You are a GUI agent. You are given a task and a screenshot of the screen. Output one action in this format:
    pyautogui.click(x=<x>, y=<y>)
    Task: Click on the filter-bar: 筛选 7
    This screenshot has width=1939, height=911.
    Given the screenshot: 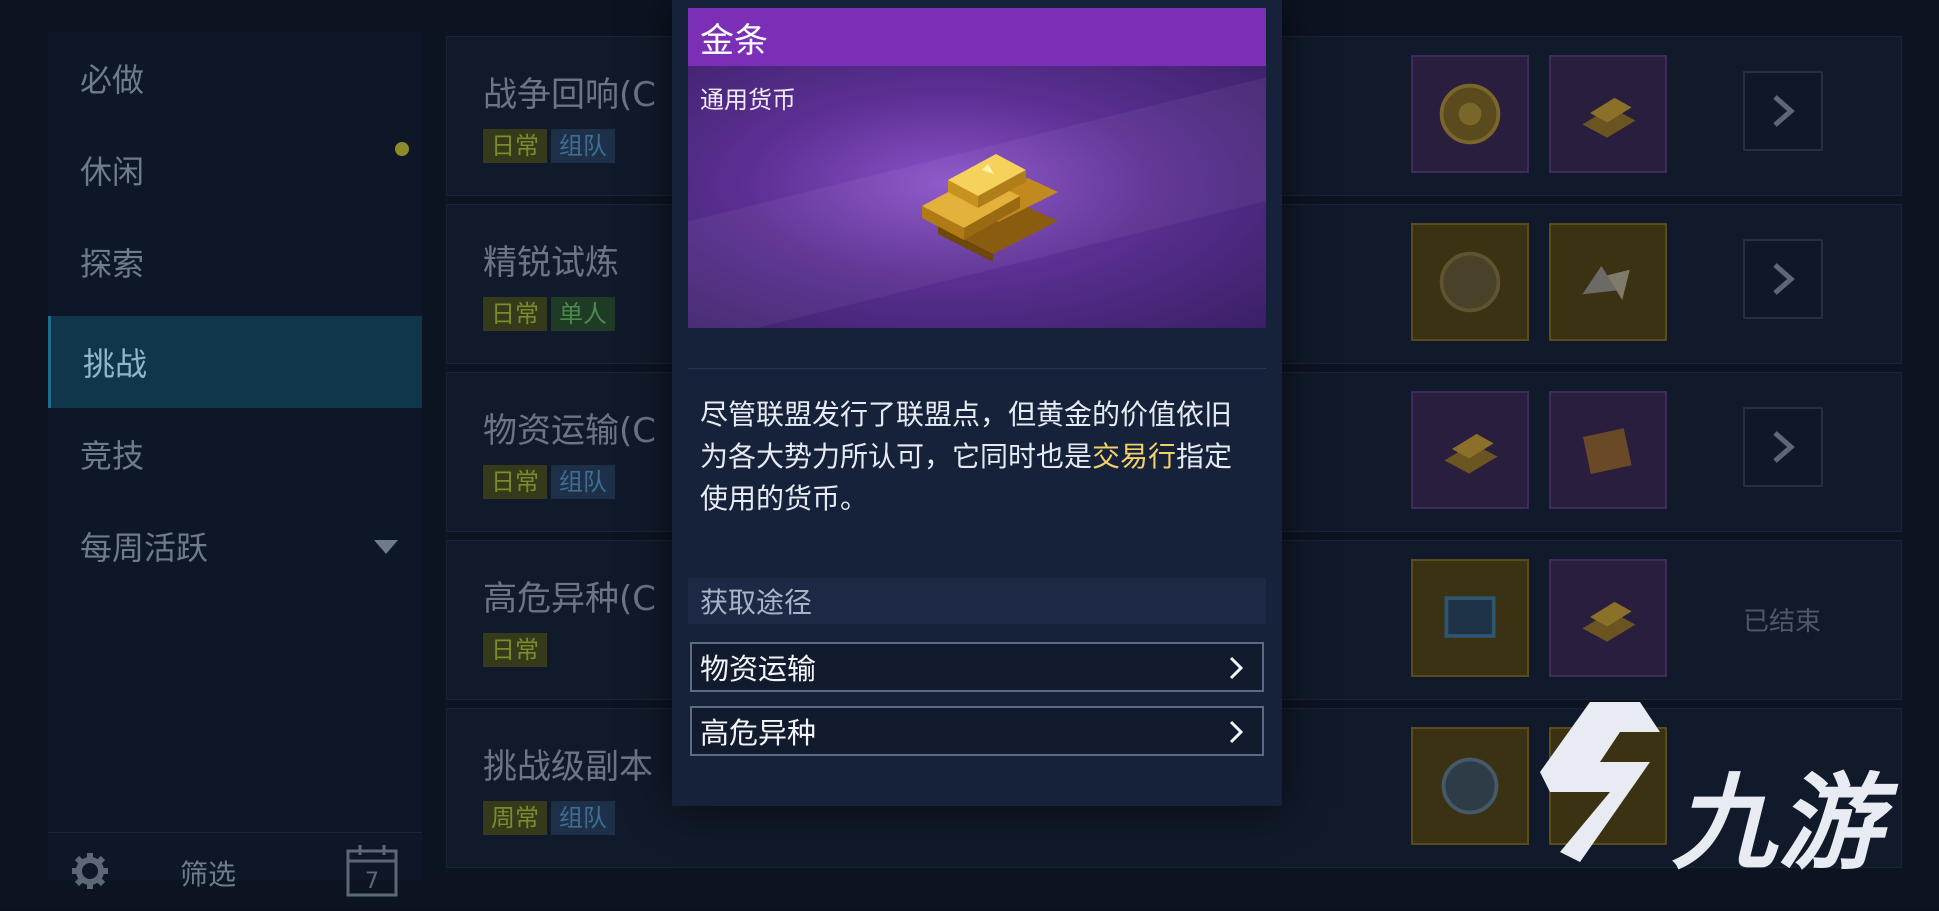 What is the action you would take?
    pyautogui.click(x=235, y=871)
    